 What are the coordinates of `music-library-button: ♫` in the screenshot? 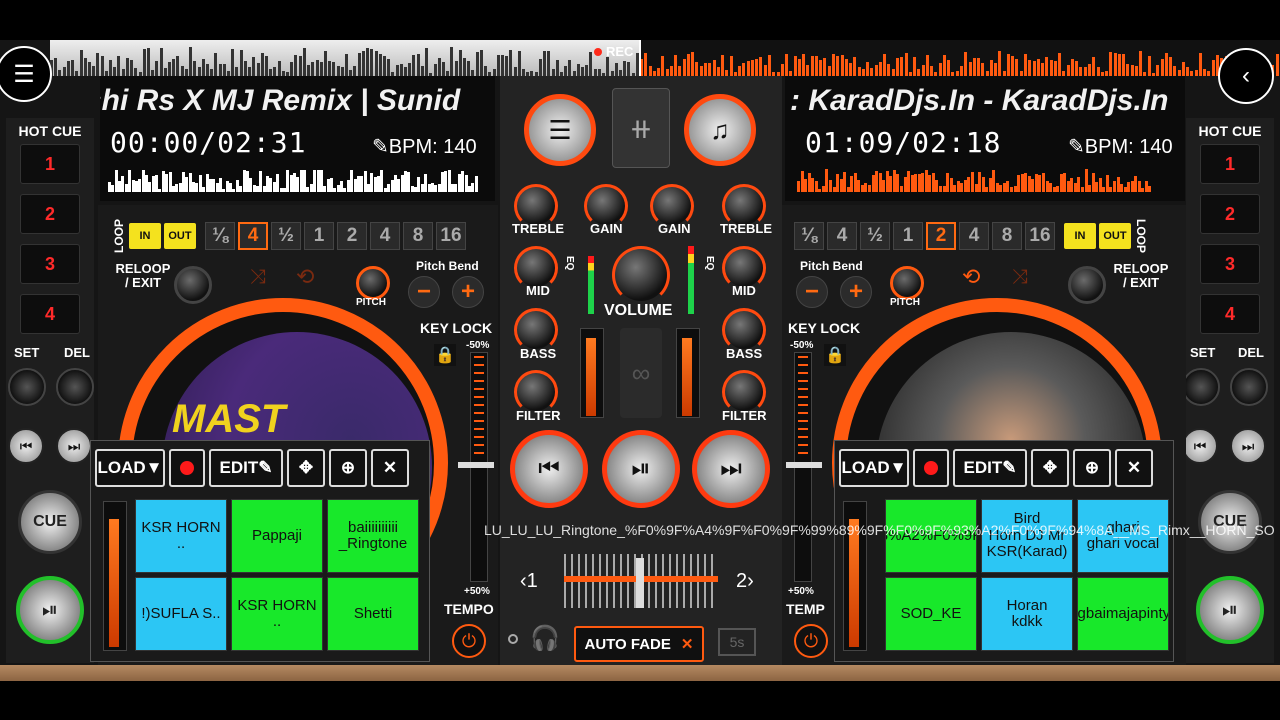 It's located at (720, 130).